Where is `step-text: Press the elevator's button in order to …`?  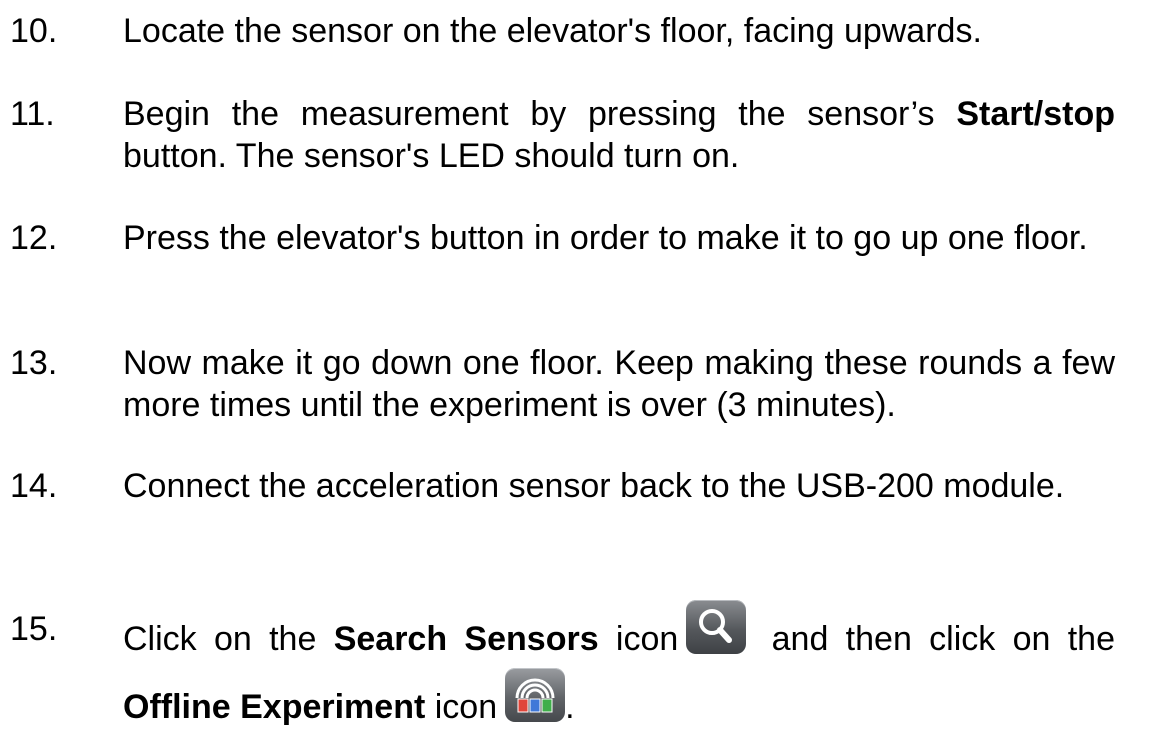 step-text: Press the elevator's button in order to … is located at coordinates (605, 238).